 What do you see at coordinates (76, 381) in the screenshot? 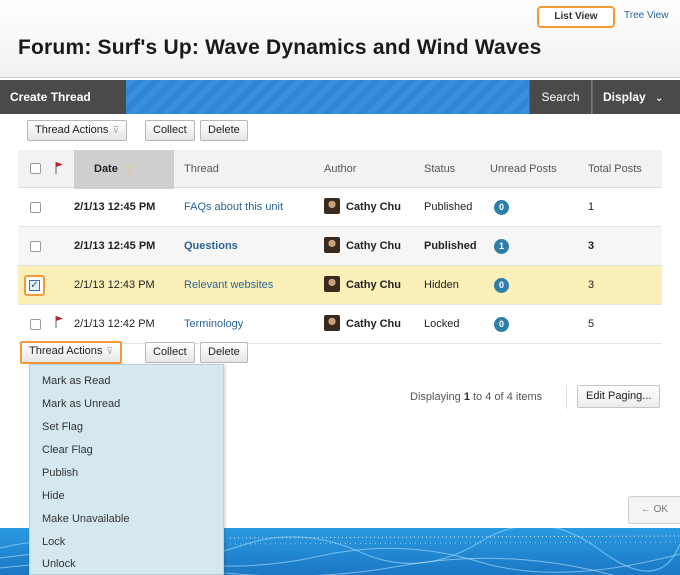
I see `menu-item-mark-as-read: Mark as Read` at bounding box center [76, 381].